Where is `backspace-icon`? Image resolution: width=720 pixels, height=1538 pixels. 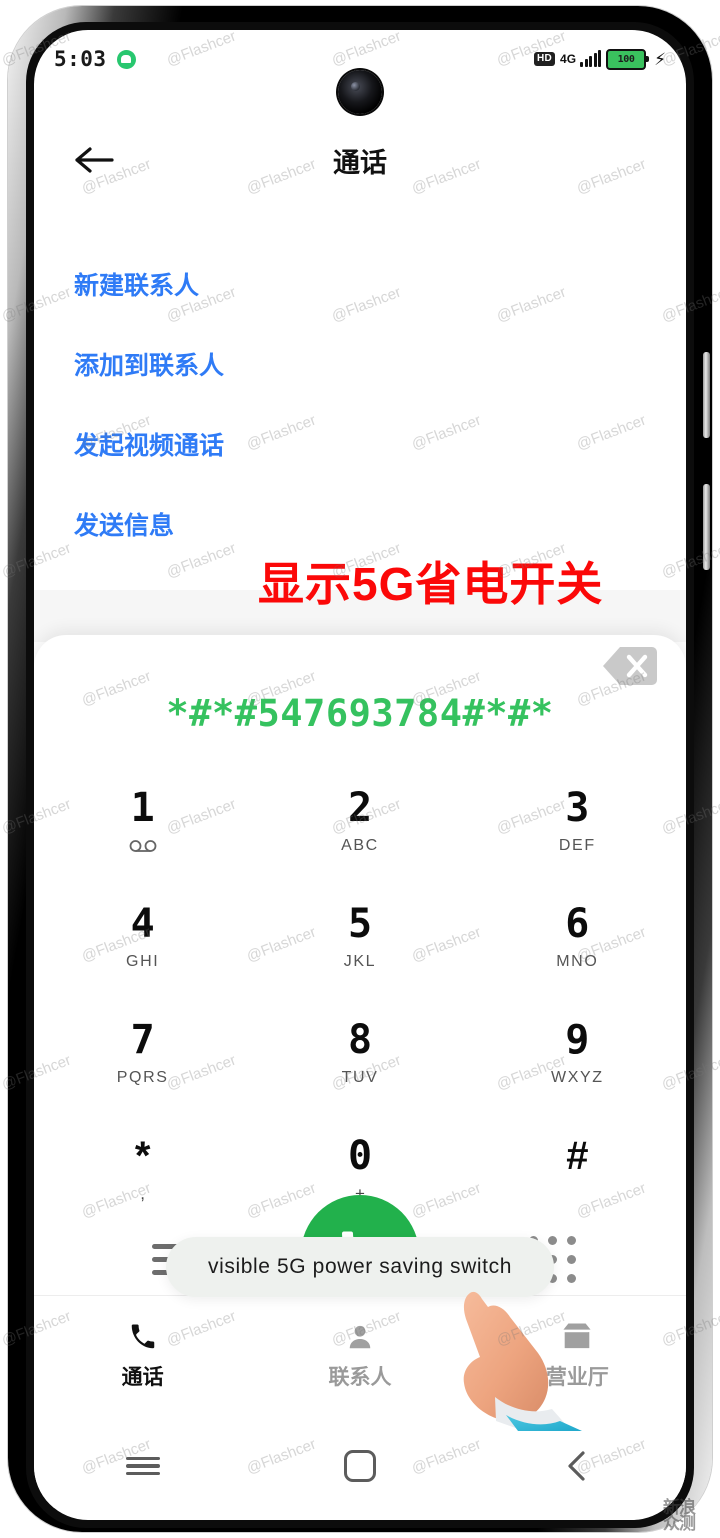 backspace-icon is located at coordinates (630, 666).